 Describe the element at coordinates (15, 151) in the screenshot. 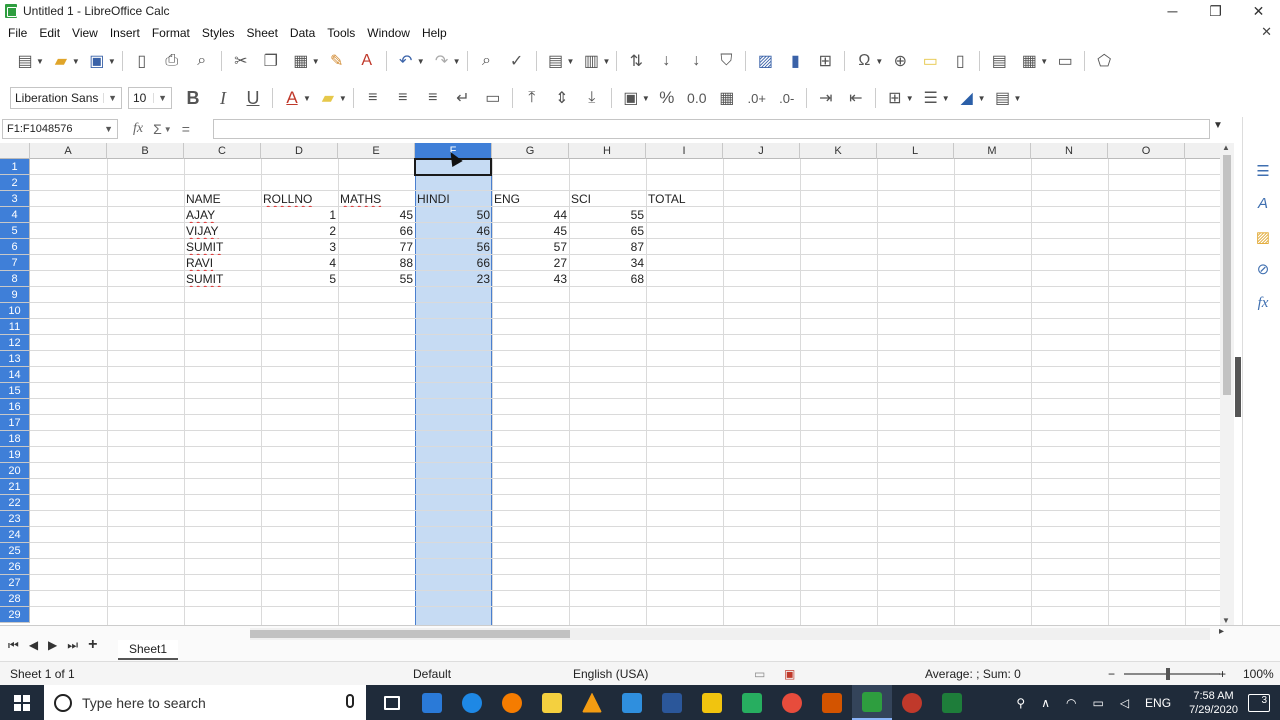

I see `select-all-corner` at that location.